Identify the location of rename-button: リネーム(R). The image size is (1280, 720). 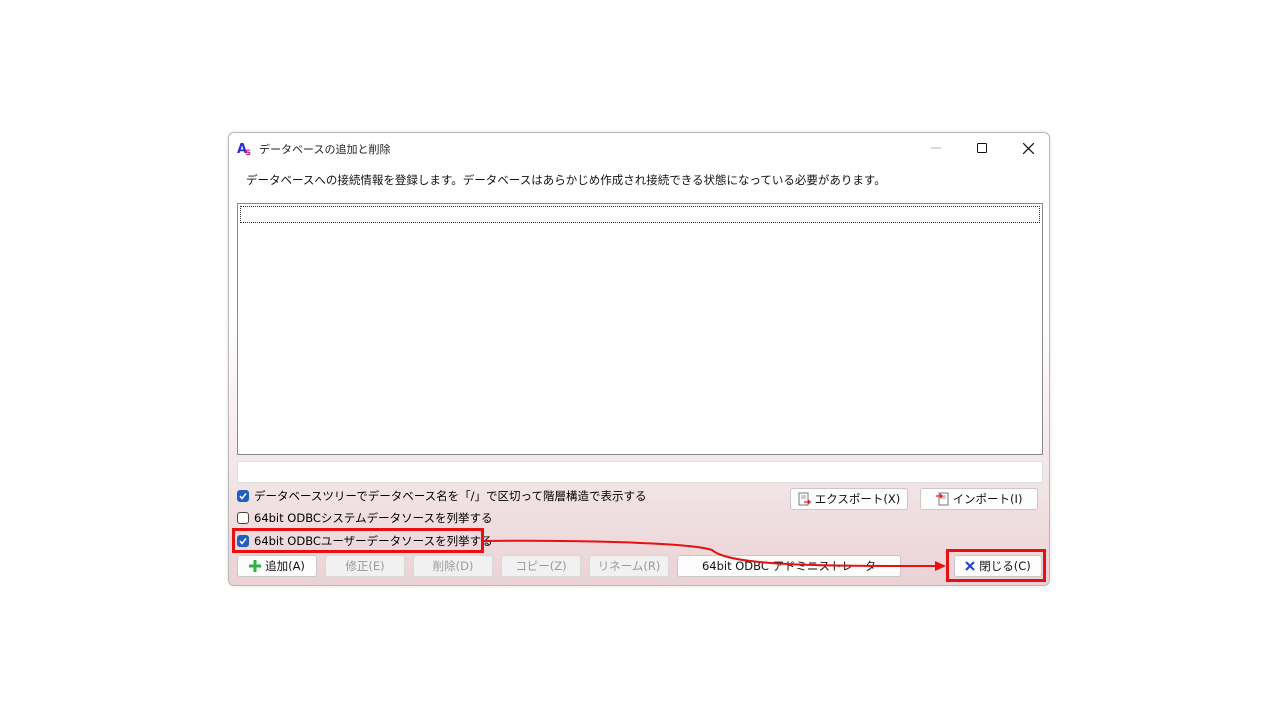
(629, 566).